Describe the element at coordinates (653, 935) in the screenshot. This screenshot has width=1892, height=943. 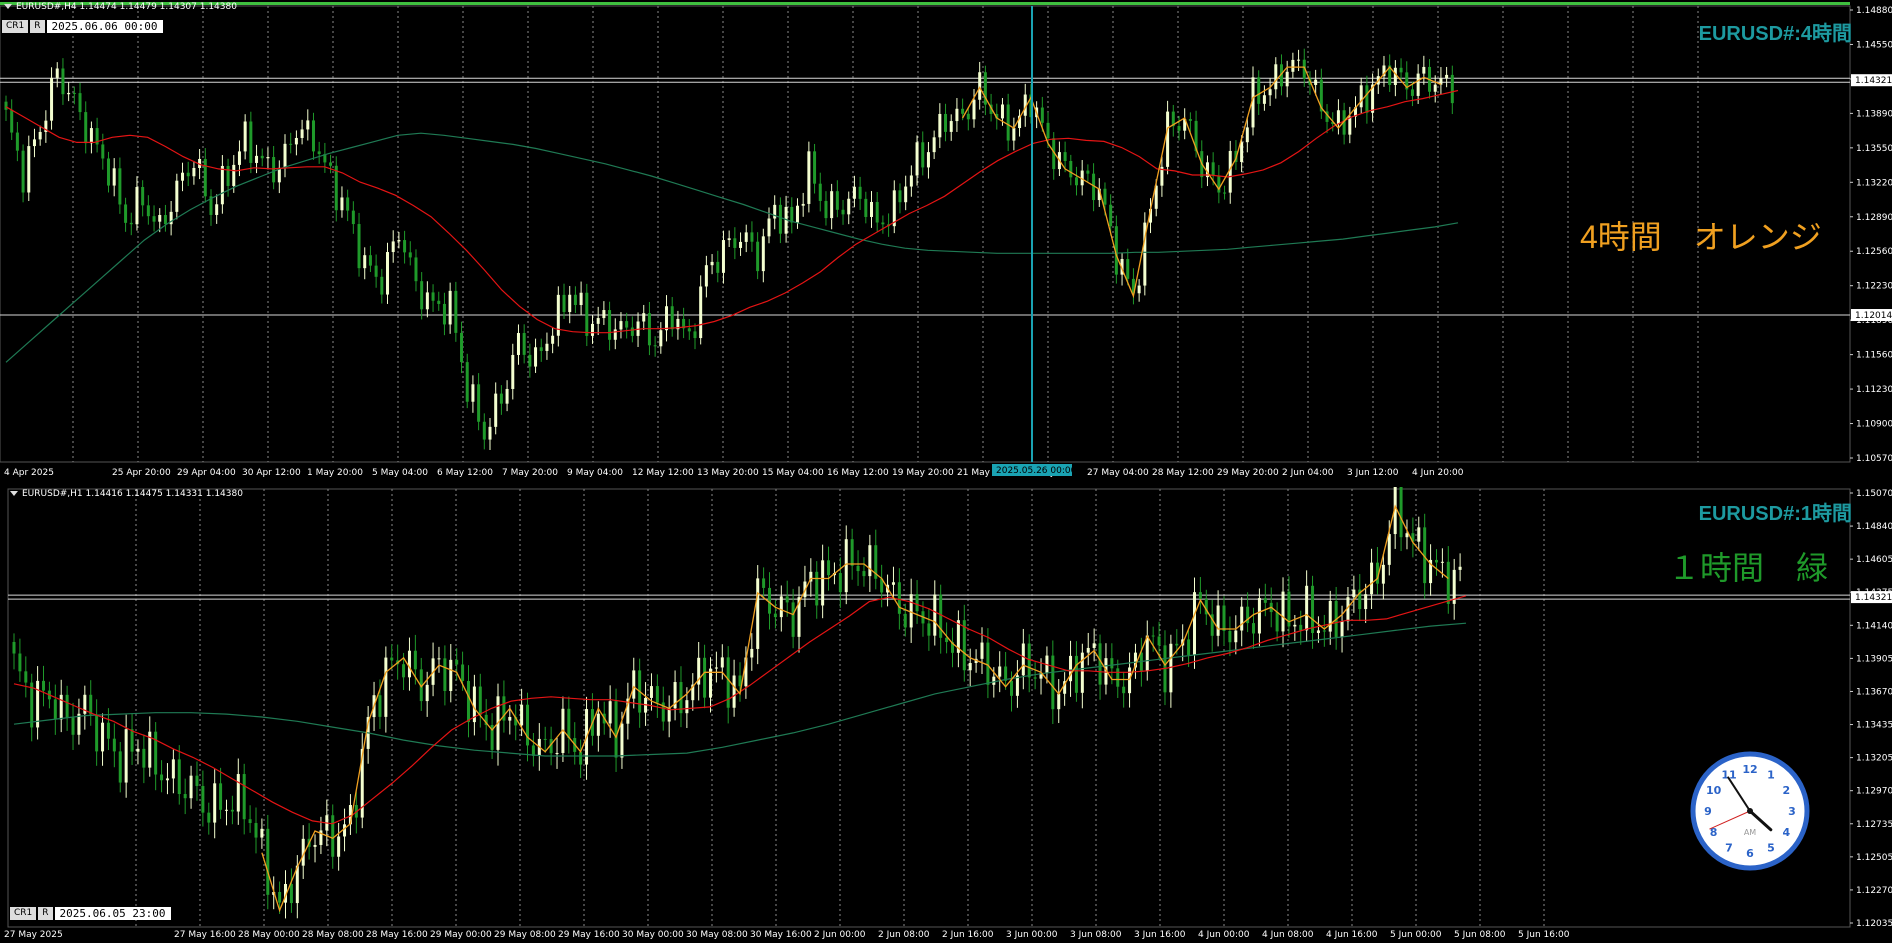
I see `time-label: 30 May 00:00` at that location.